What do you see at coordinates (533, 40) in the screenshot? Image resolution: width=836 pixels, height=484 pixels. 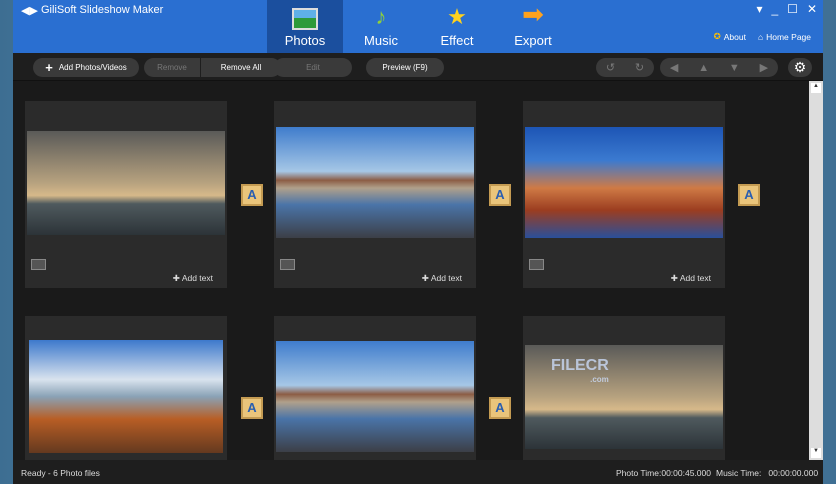 I see `tab-label: Export` at bounding box center [533, 40].